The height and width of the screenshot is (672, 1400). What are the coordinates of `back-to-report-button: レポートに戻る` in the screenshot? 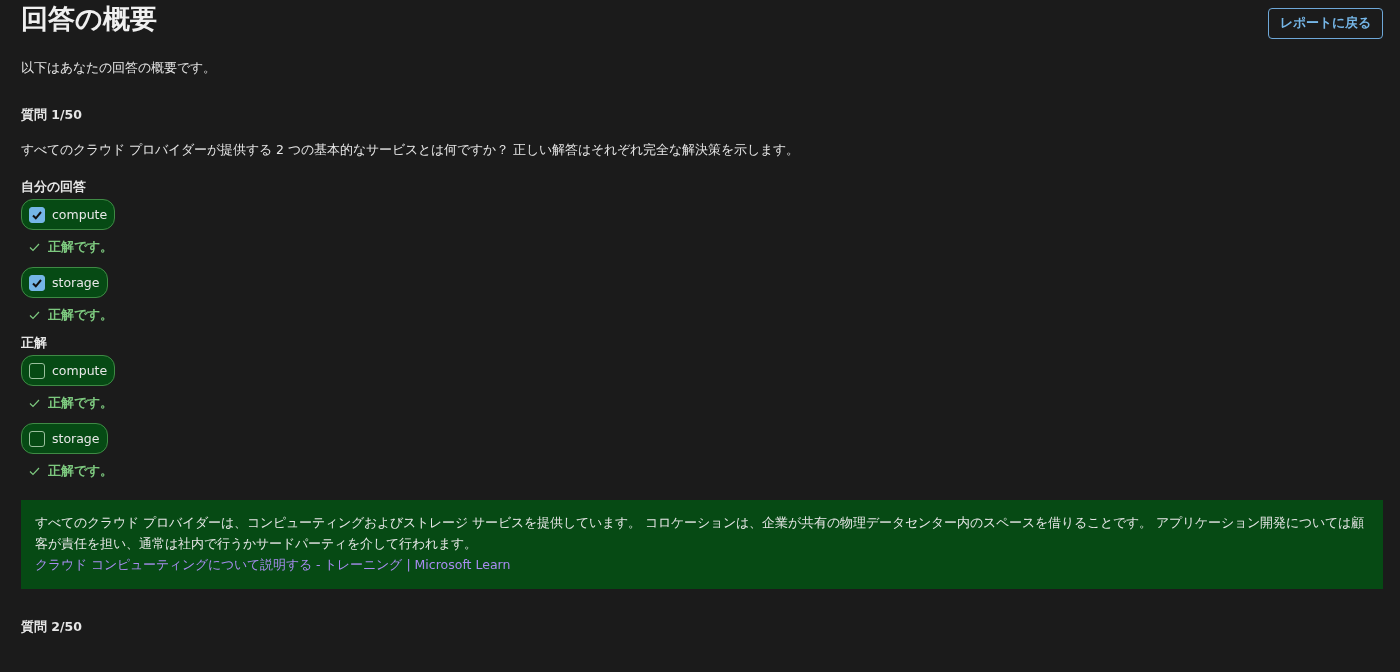 It's located at (1325, 23).